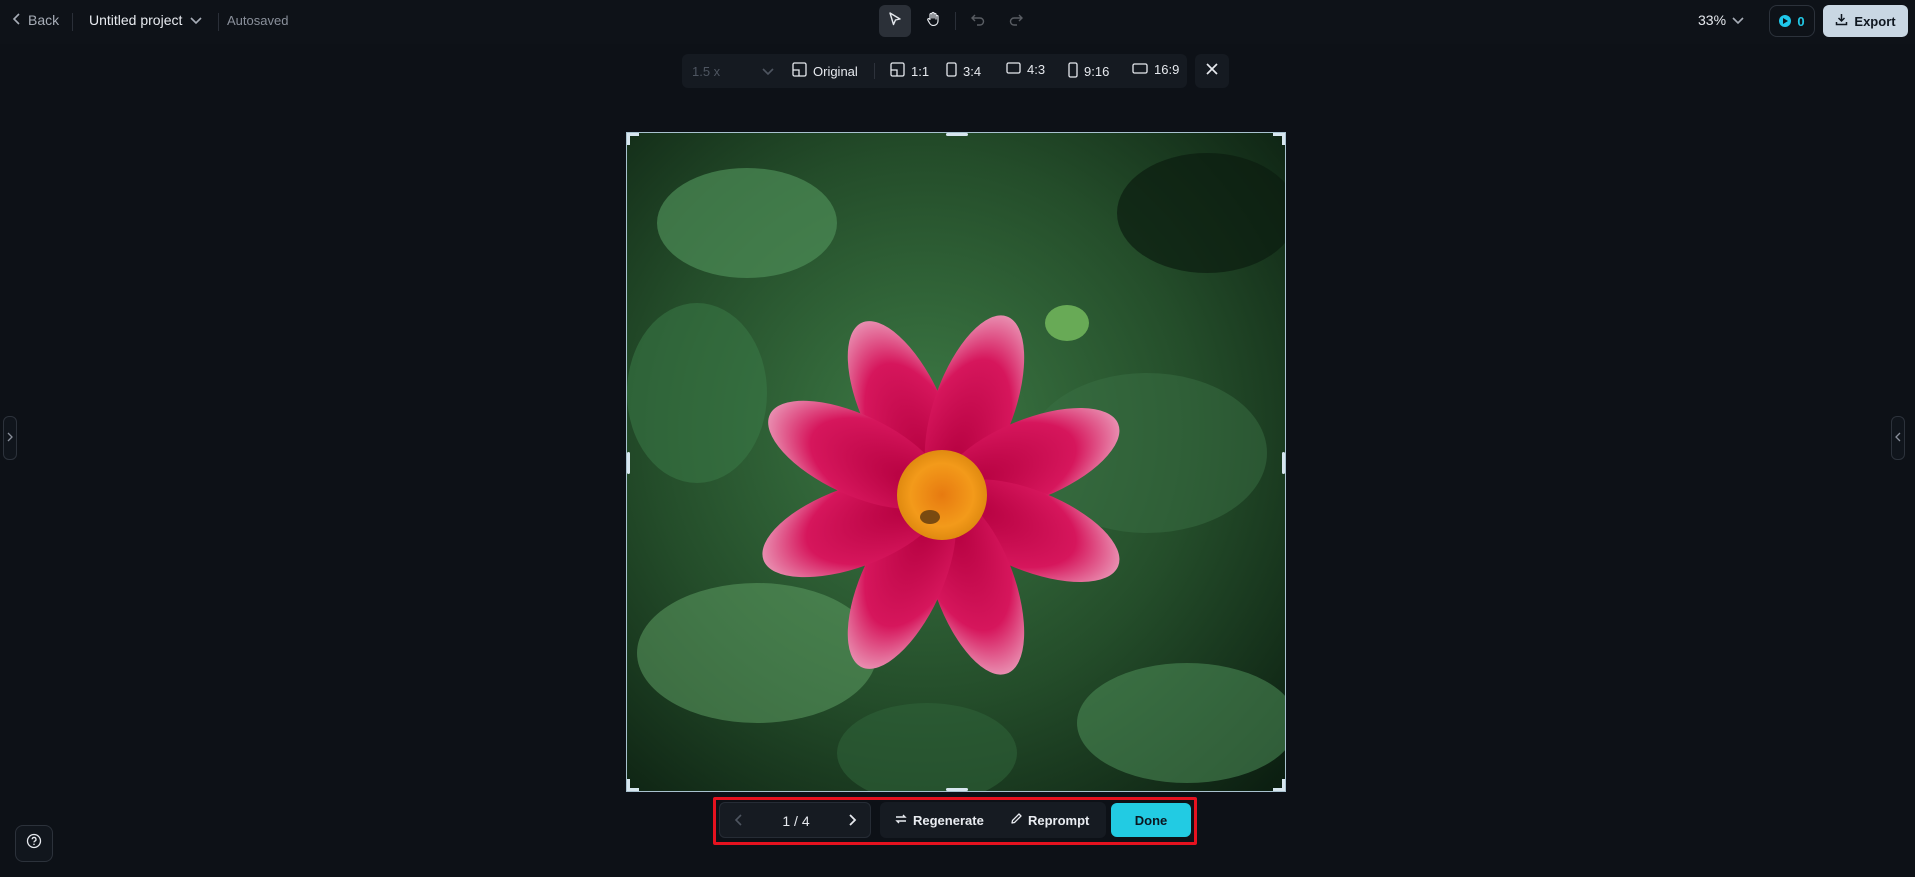  What do you see at coordinates (628, 139) in the screenshot?
I see `crop-handle-top-left` at bounding box center [628, 139].